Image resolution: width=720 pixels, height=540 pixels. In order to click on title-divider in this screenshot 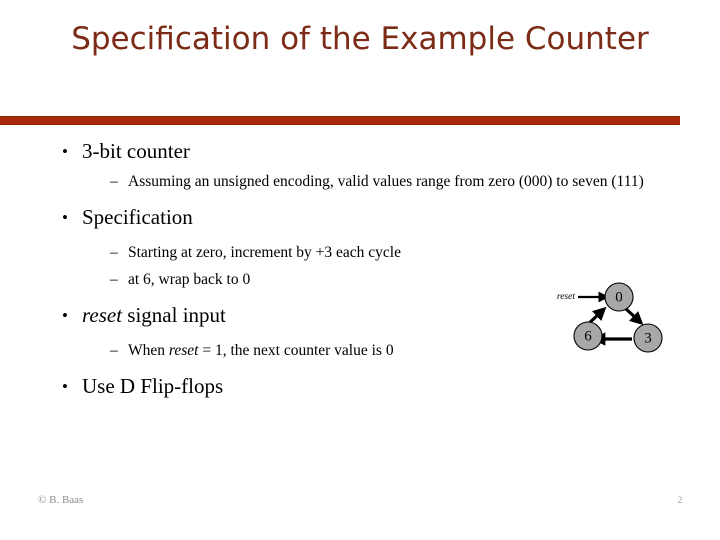, I will do `click(340, 120)`.